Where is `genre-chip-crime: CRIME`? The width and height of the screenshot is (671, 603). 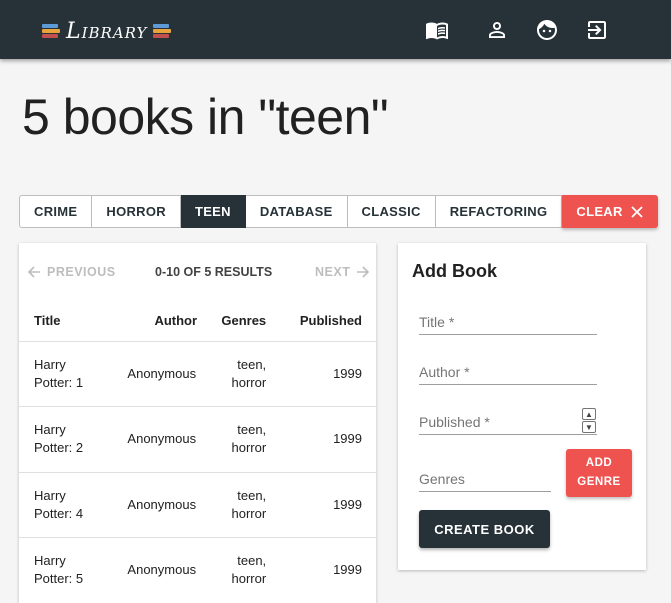 genre-chip-crime: CRIME is located at coordinates (56, 211).